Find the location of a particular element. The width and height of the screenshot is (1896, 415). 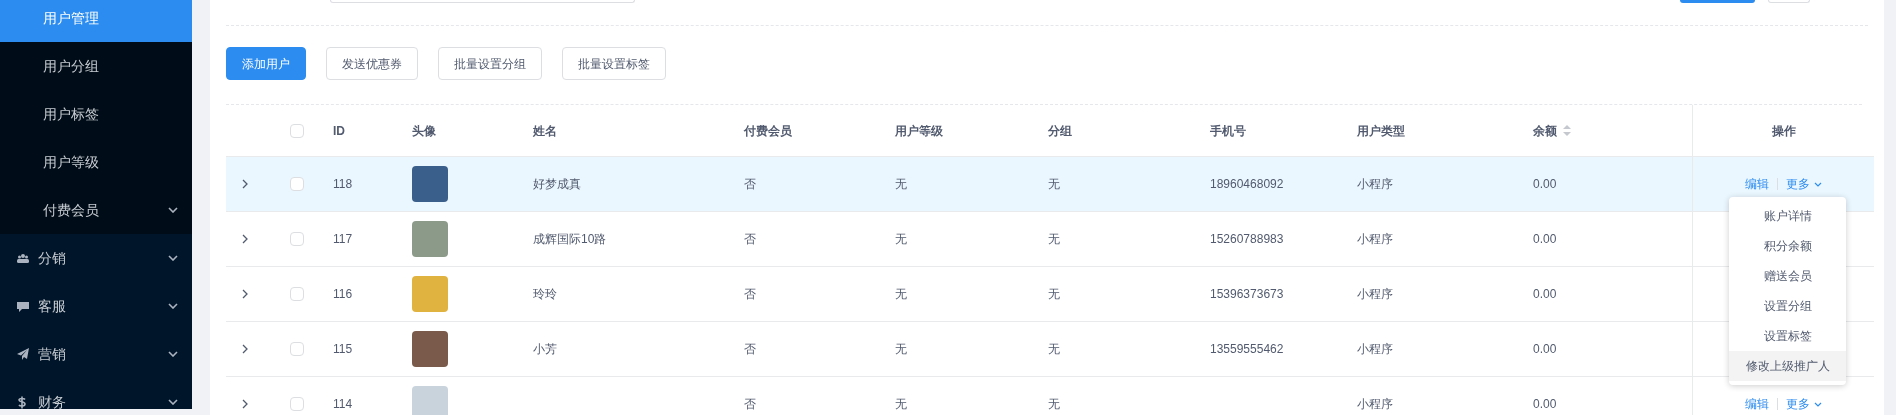

table-cell: 115 is located at coordinates (343, 349).